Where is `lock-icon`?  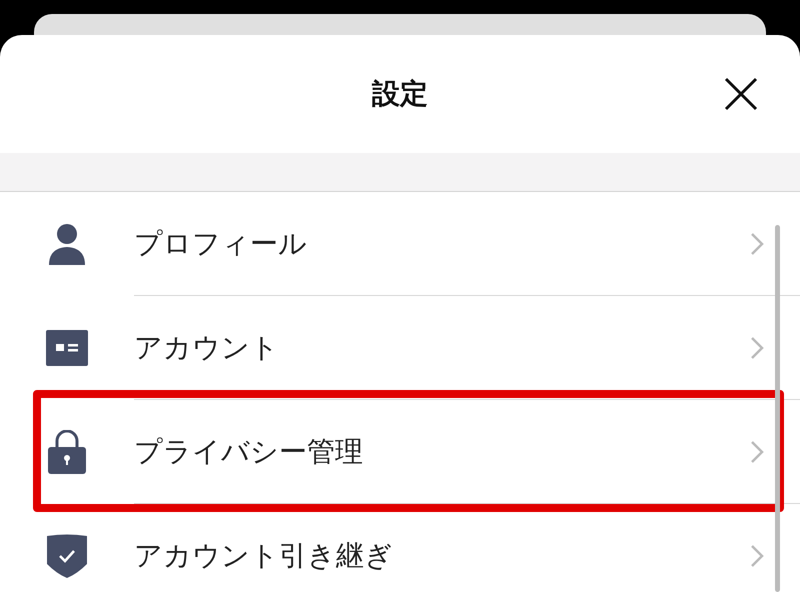 lock-icon is located at coordinates (67, 452).